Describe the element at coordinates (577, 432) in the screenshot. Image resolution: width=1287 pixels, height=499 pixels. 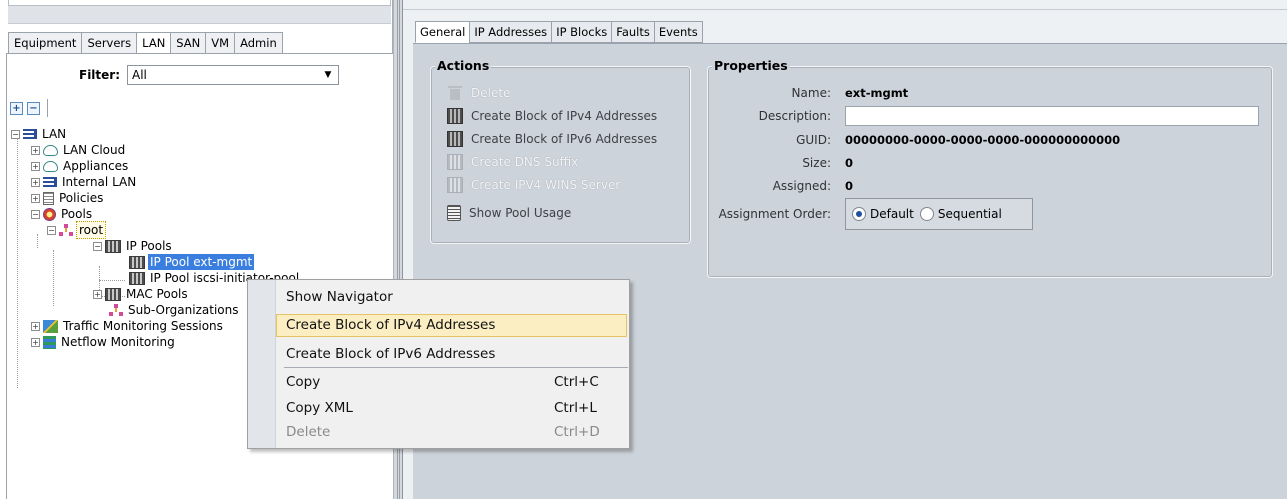
I see `menu-item-shortcut: Ctrl+D` at that location.